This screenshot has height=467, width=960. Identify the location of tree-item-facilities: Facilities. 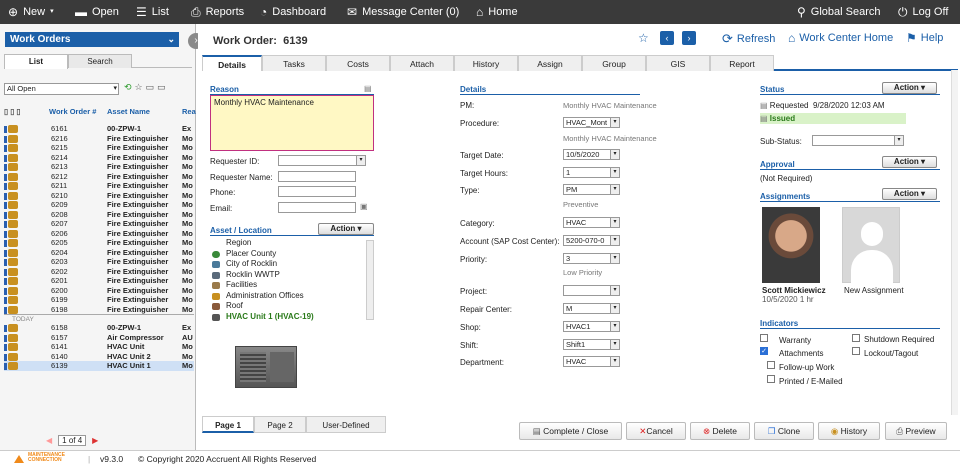
(287, 285).